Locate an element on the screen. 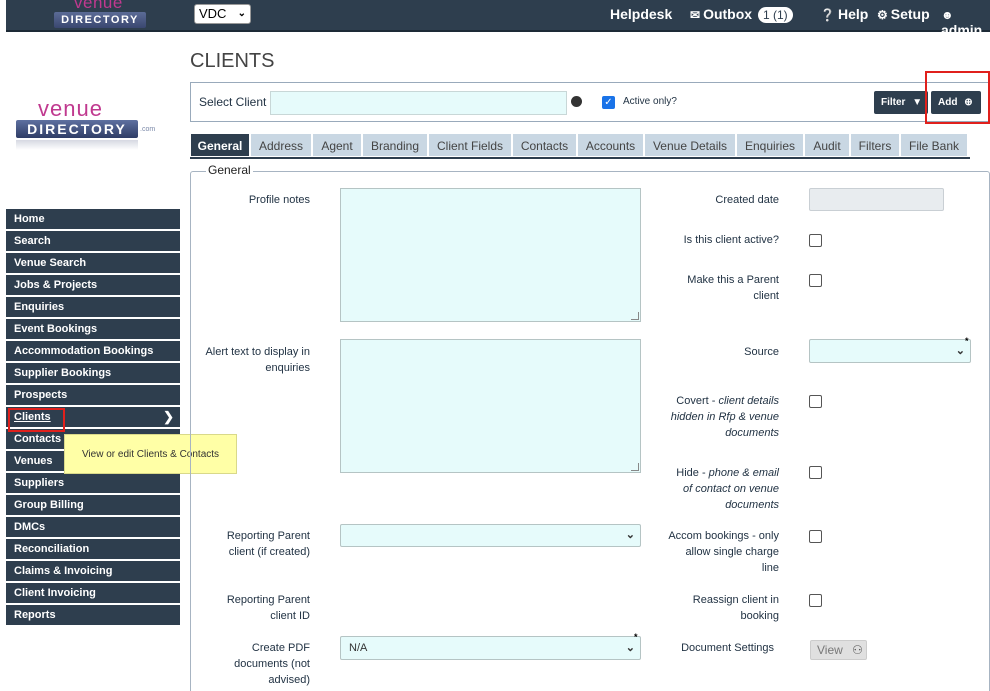 The width and height of the screenshot is (990, 691). setup-link: ⚙ Setup is located at coordinates (903, 14).